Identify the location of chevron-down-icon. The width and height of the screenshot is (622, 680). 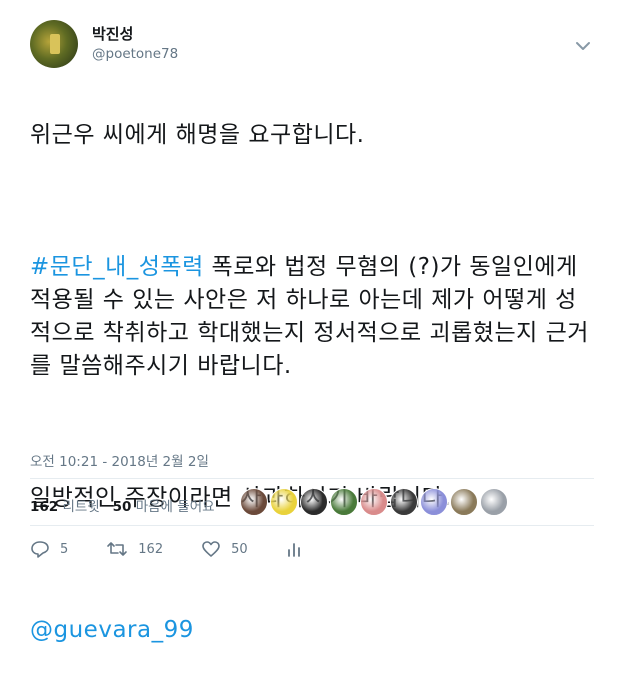
(583, 45).